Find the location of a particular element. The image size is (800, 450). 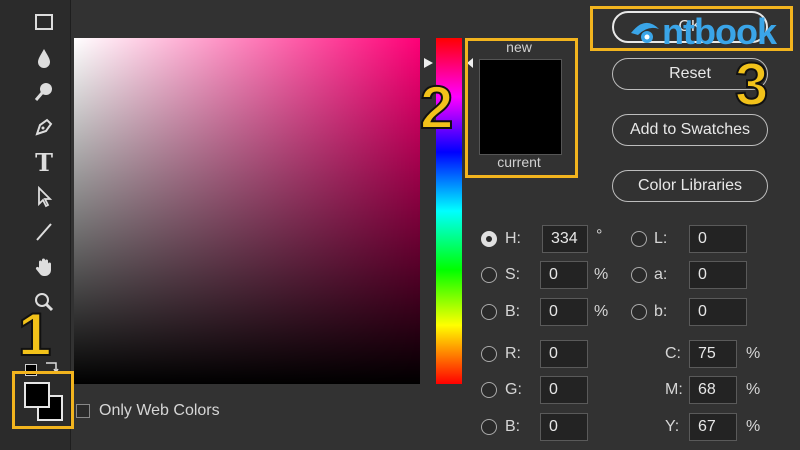

hue-label: H: is located at coordinates (513, 238).